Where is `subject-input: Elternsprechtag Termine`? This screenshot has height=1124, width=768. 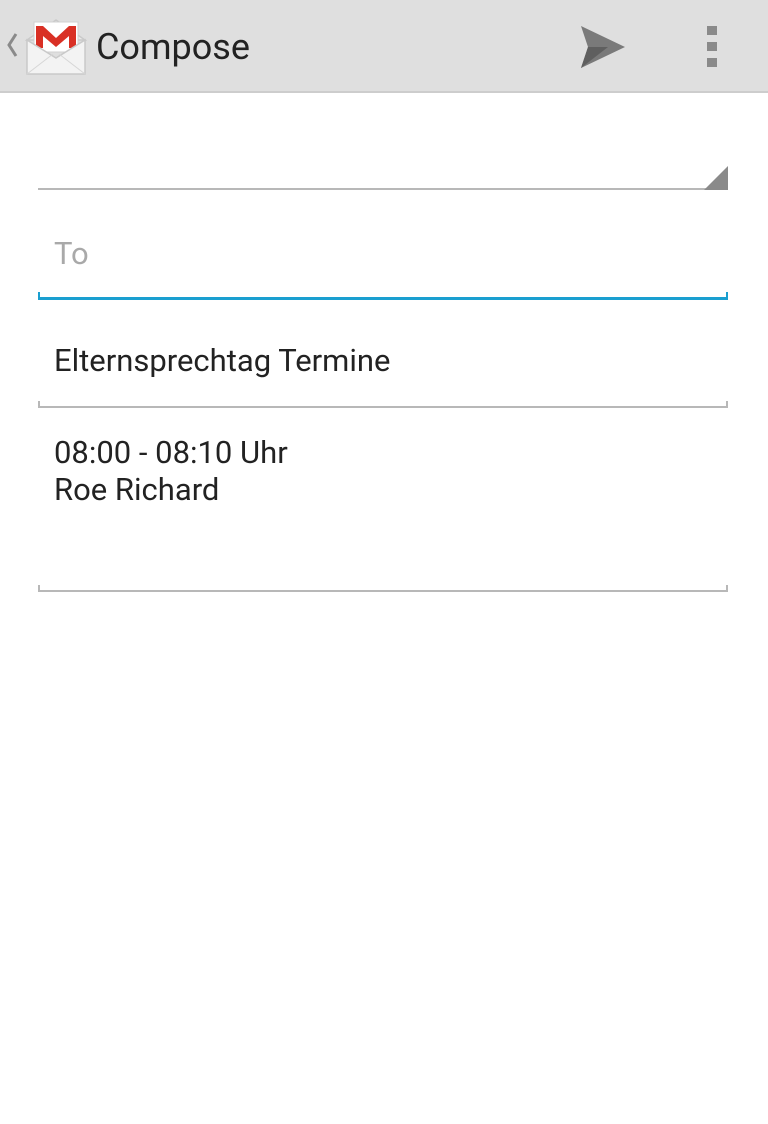
subject-input: Elternsprechtag Termine is located at coordinates (222, 361).